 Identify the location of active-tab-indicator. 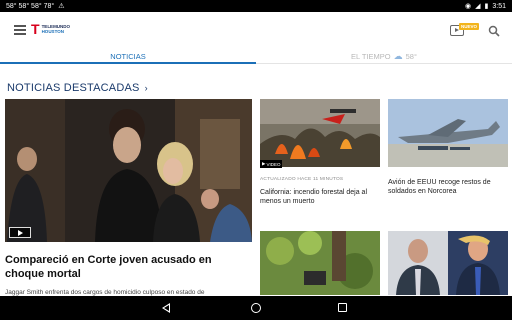
(128, 63).